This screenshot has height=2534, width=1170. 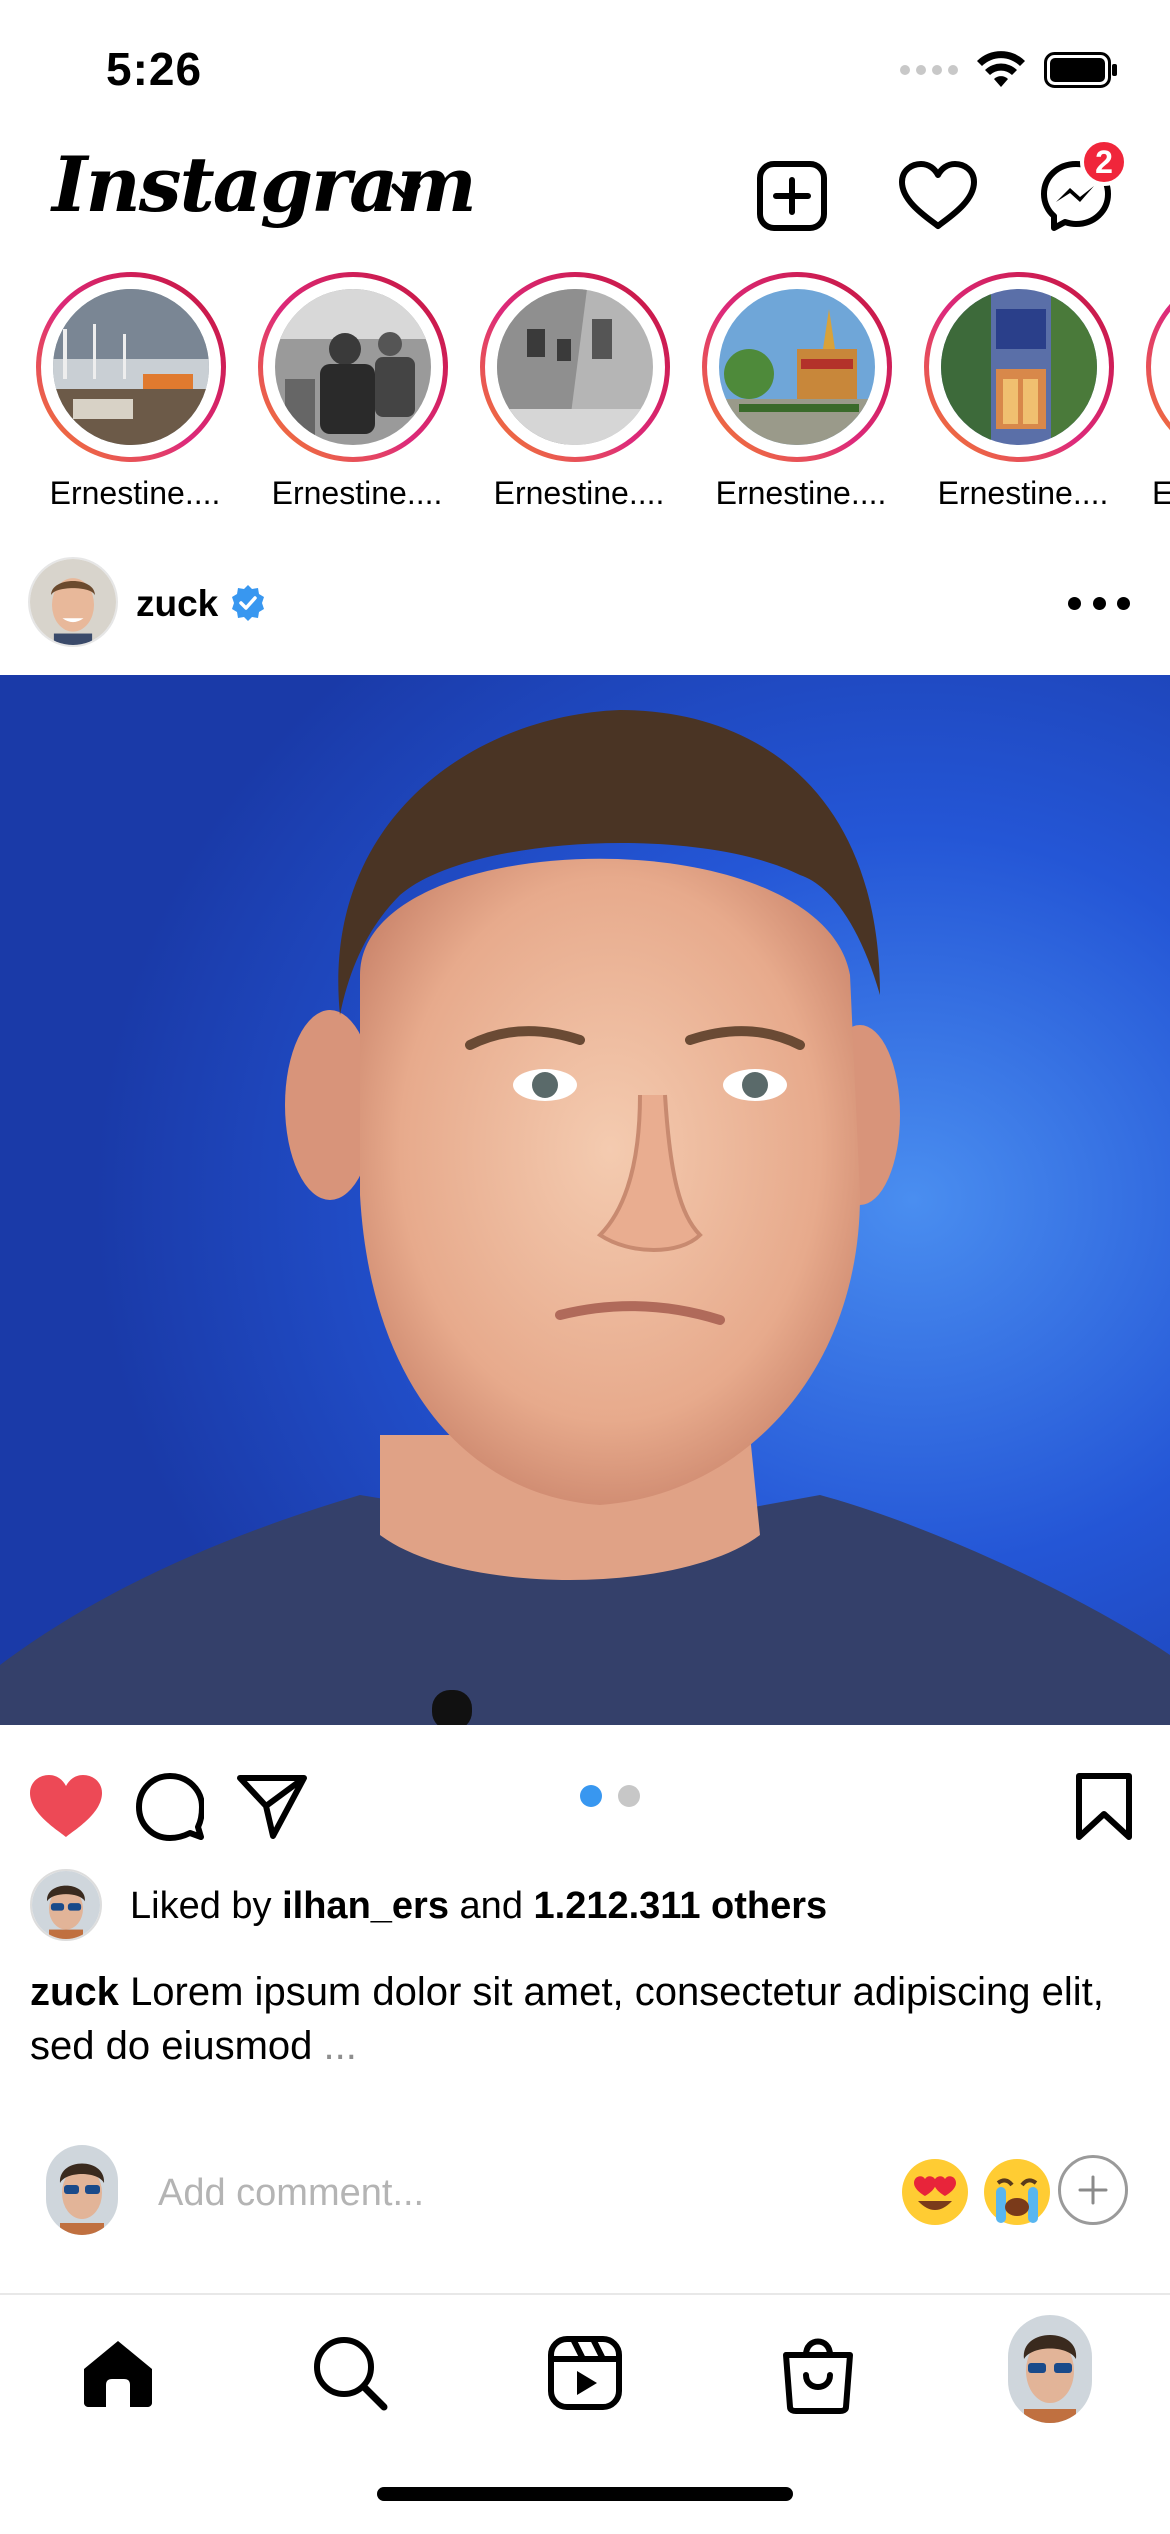 I want to click on post-header: zuck, so click(x=585, y=602).